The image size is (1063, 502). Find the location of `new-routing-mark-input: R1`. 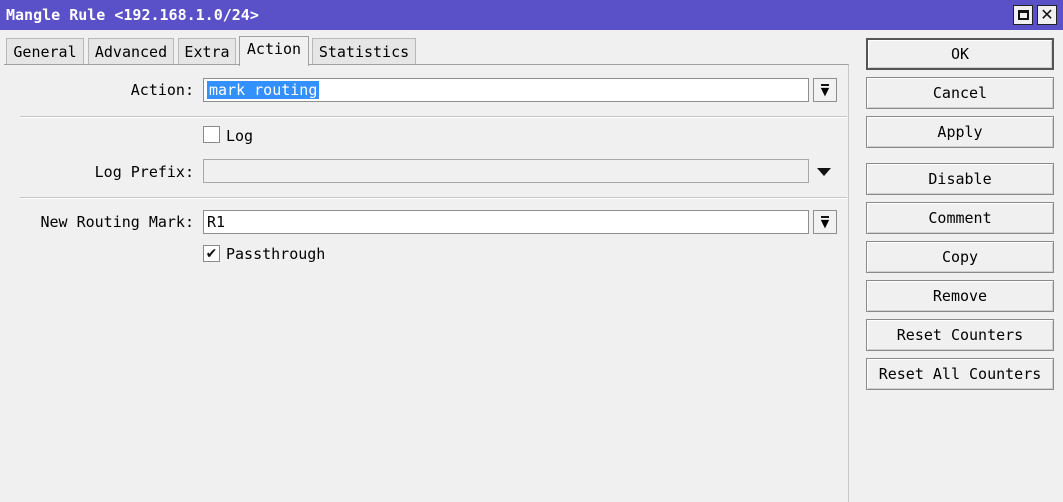

new-routing-mark-input: R1 is located at coordinates (506, 222).